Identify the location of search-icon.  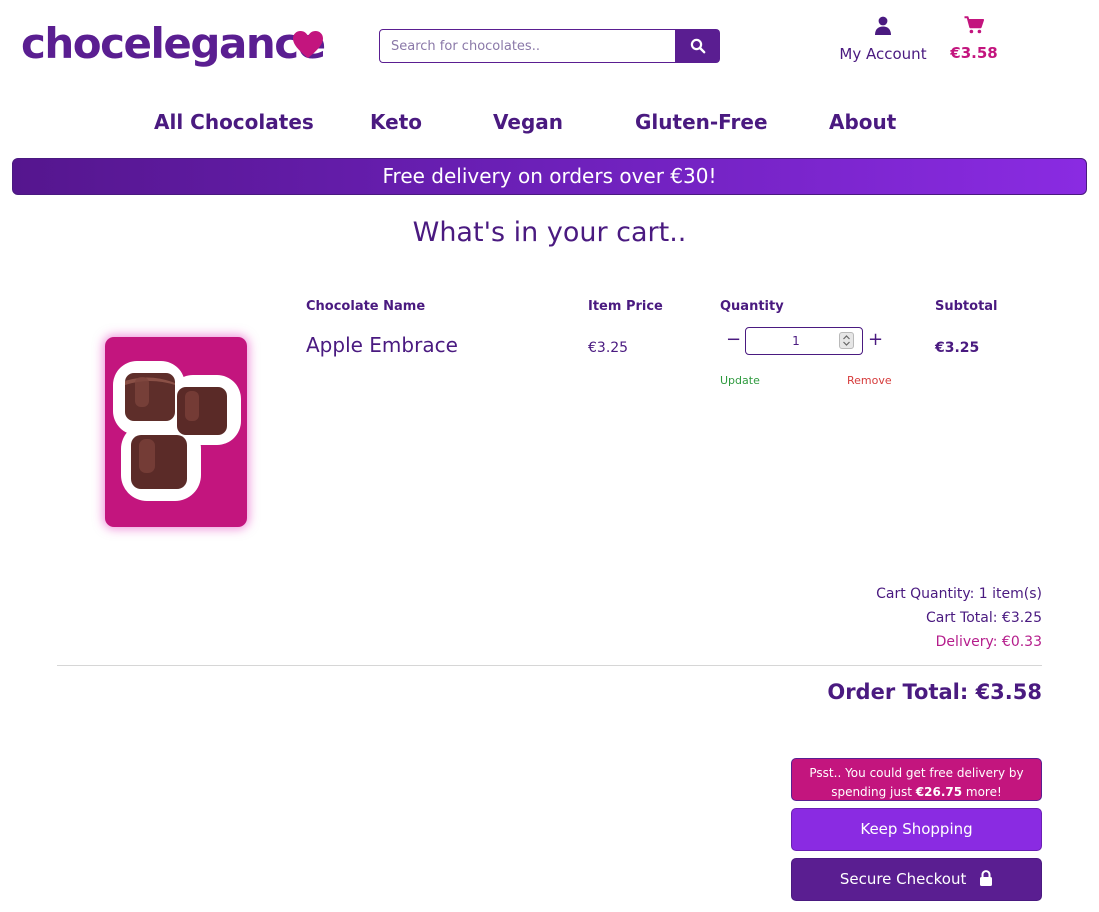
(697, 46).